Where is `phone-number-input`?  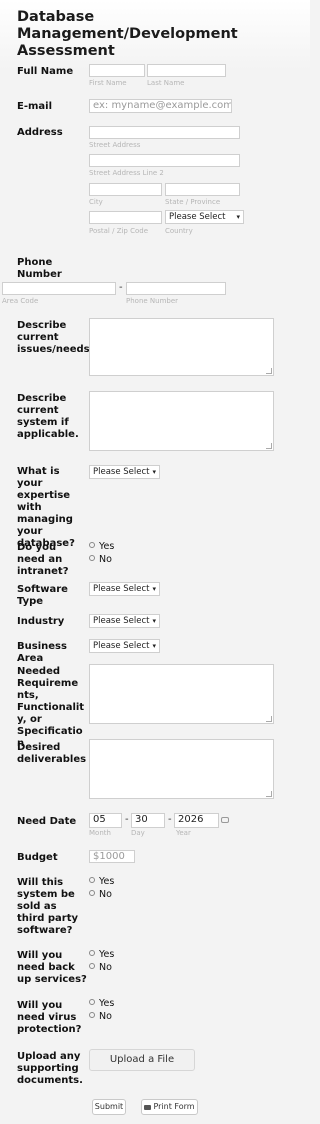 phone-number-input is located at coordinates (176, 288).